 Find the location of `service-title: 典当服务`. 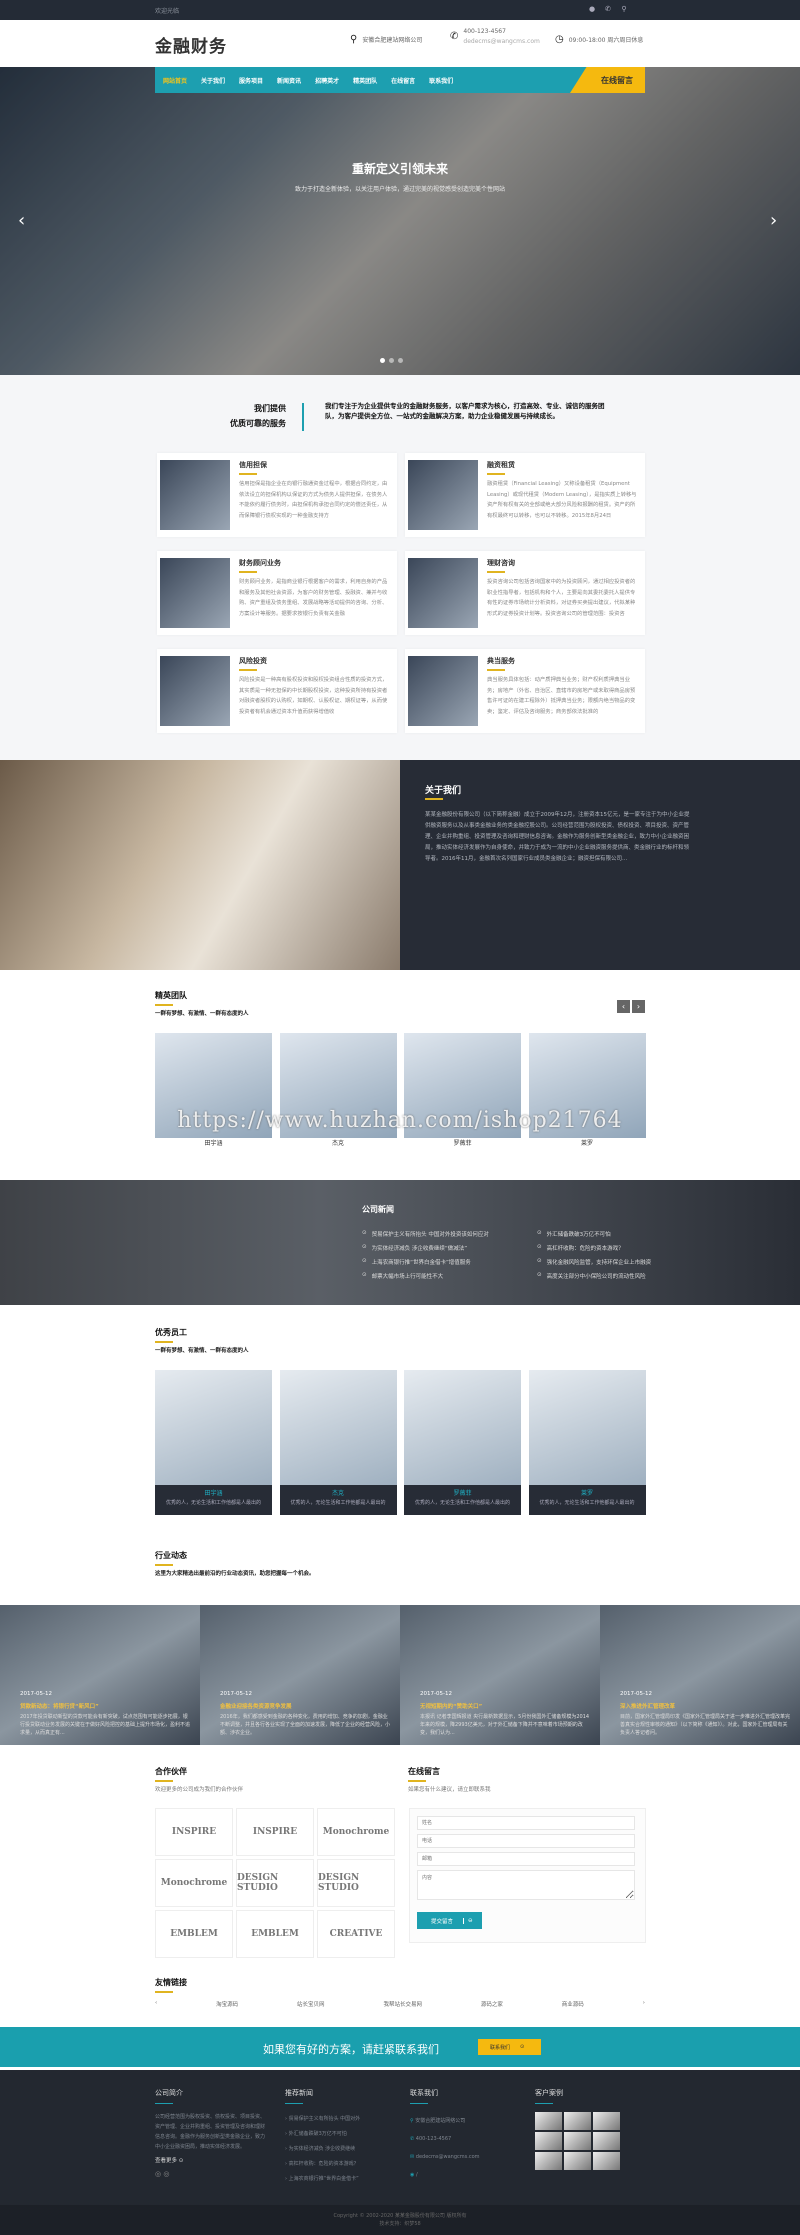

service-title: 典当服务 is located at coordinates (501, 661).